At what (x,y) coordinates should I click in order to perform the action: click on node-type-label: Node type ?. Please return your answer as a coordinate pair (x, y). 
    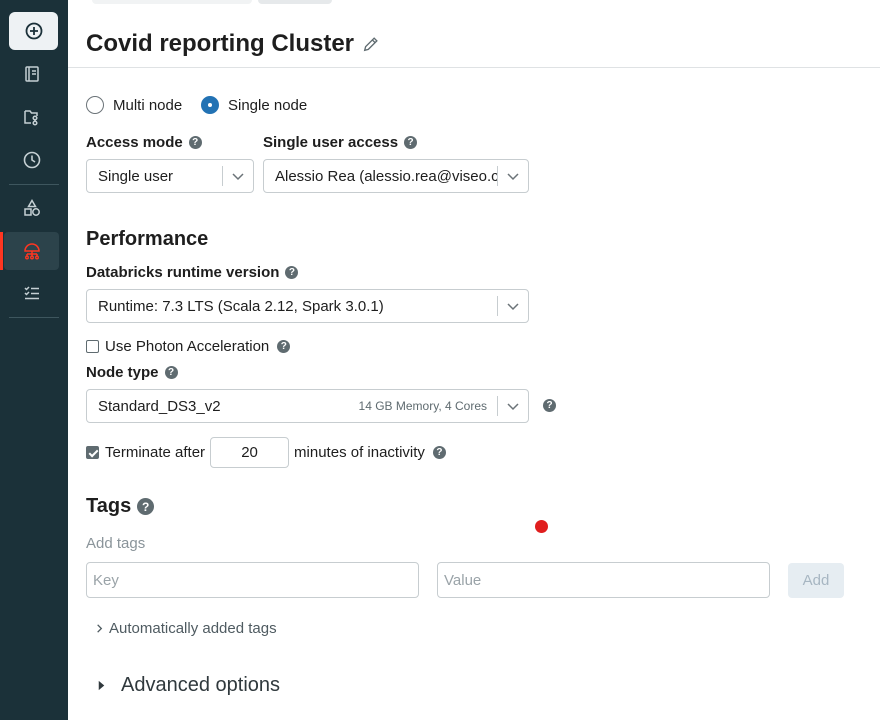
    Looking at the image, I should click on (132, 372).